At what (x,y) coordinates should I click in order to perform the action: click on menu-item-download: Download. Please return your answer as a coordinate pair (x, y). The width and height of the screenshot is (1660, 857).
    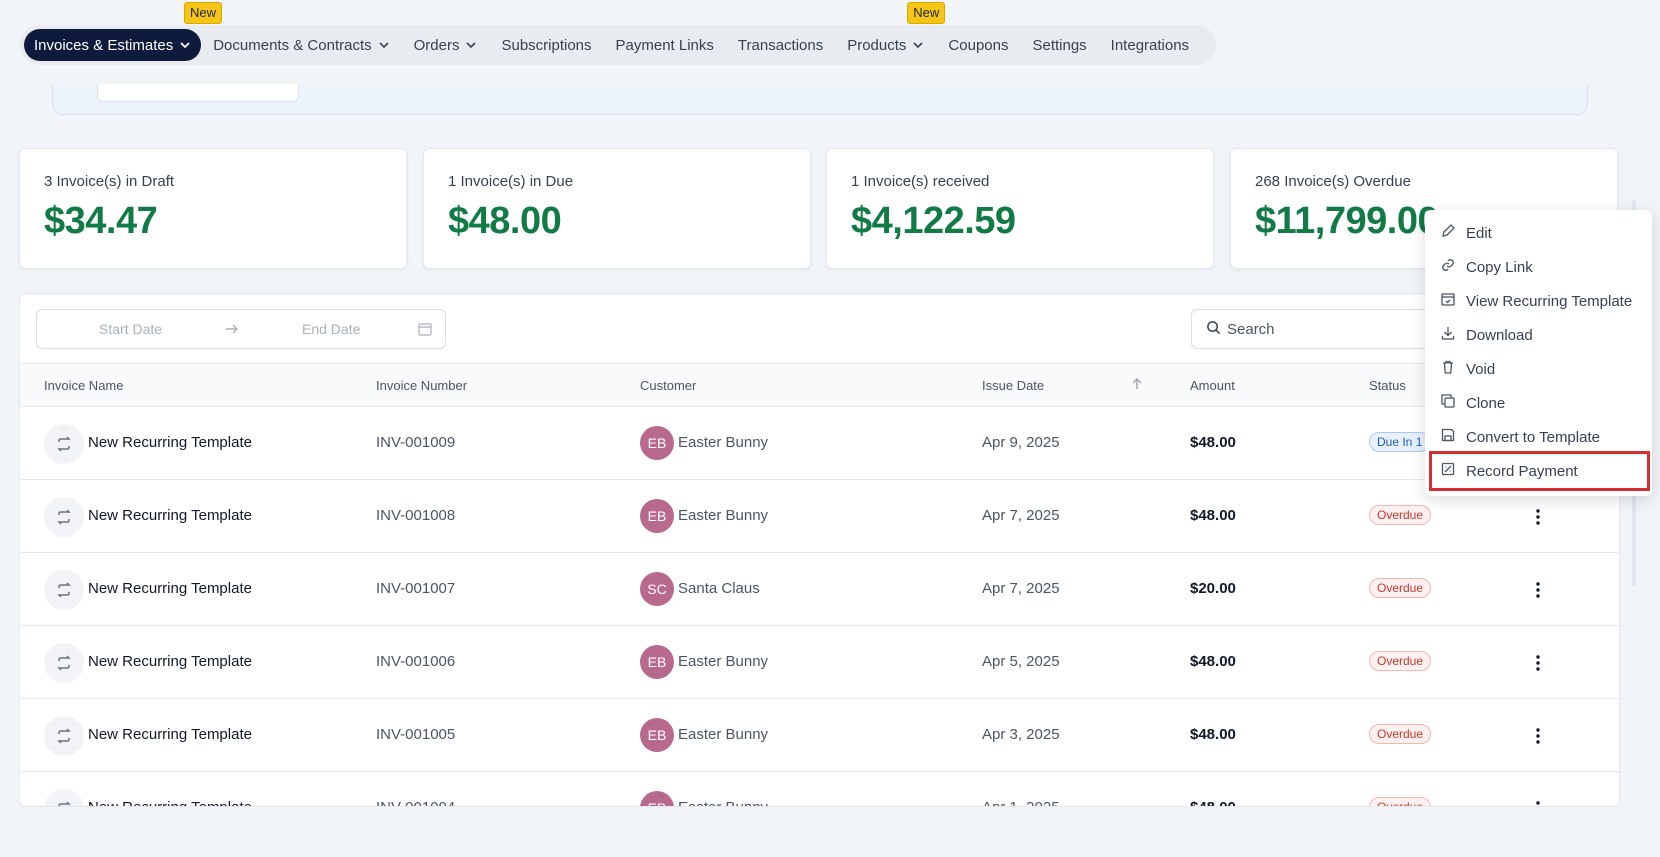
    Looking at the image, I should click on (1538, 335).